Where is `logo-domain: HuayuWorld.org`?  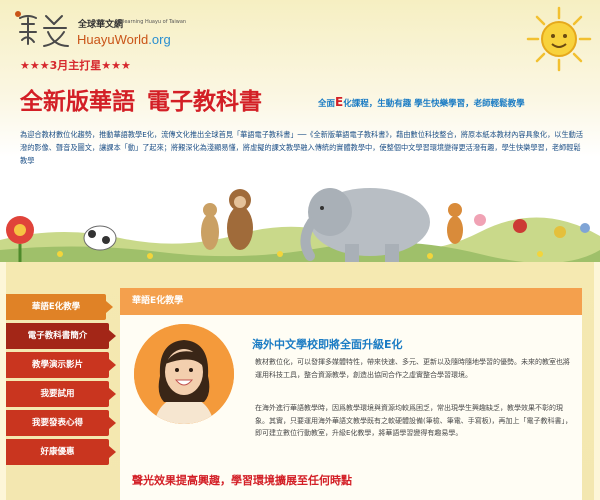
logo-domain: HuayuWorld.org is located at coordinates (124, 39).